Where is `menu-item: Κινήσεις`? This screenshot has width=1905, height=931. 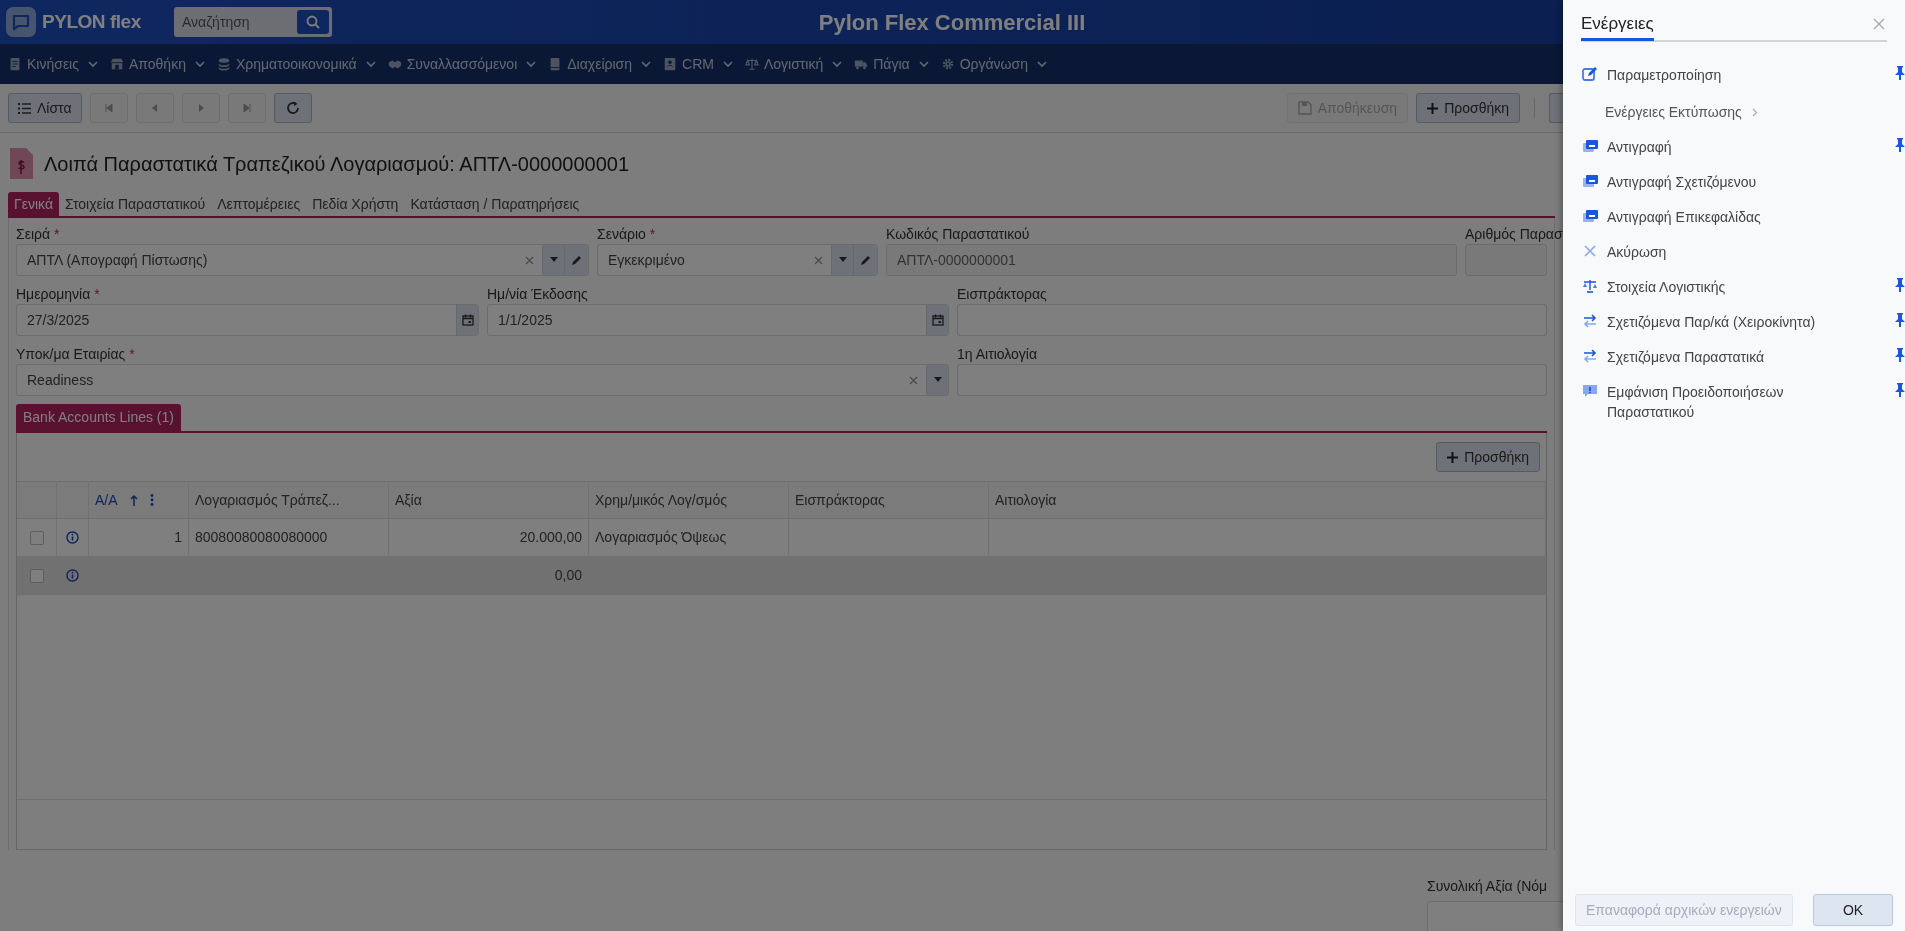
menu-item: Κινήσεις is located at coordinates (53, 64).